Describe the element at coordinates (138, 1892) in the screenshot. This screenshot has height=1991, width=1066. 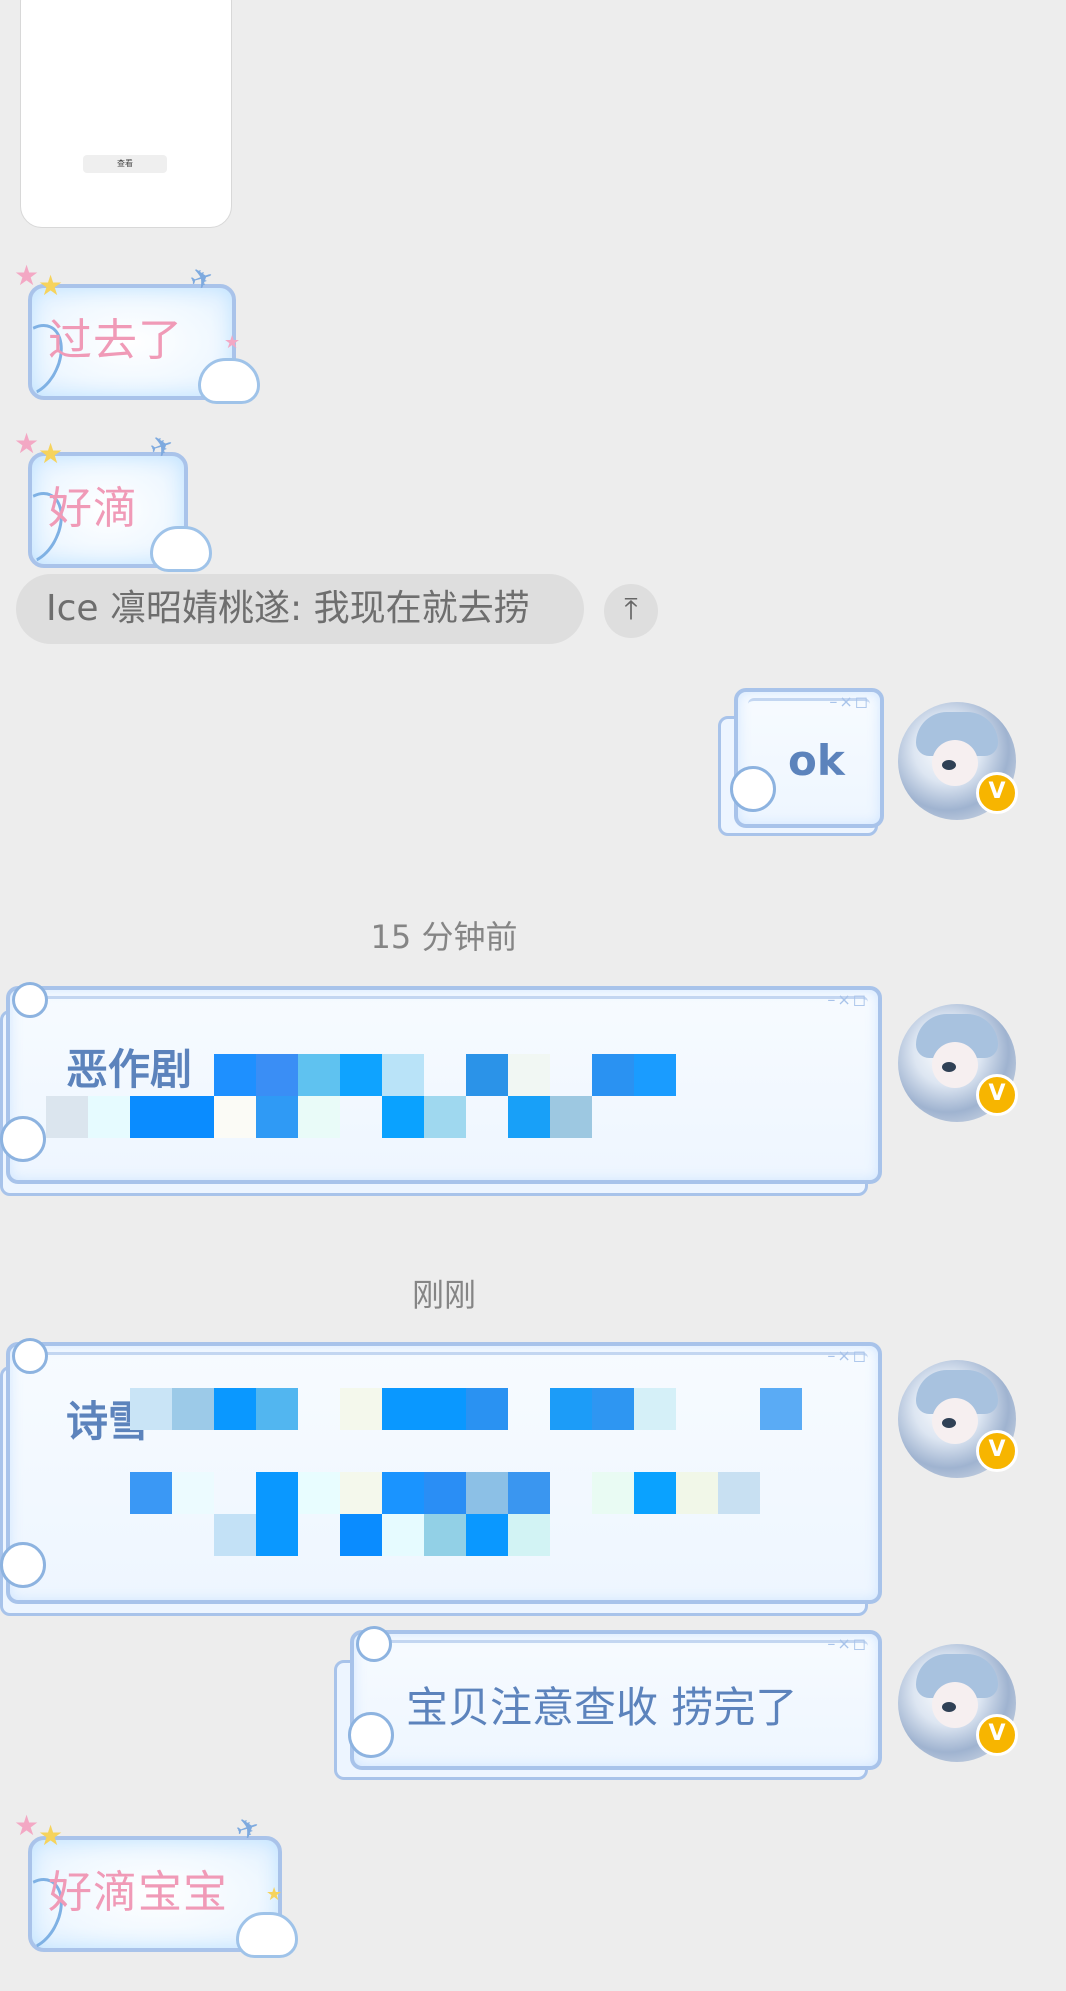
I see `message-text: 好滴宝宝` at that location.